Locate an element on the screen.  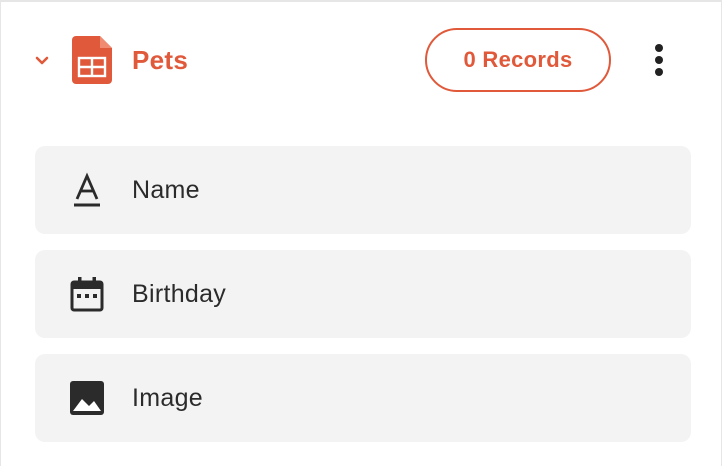
image-icon is located at coordinates (87, 398).